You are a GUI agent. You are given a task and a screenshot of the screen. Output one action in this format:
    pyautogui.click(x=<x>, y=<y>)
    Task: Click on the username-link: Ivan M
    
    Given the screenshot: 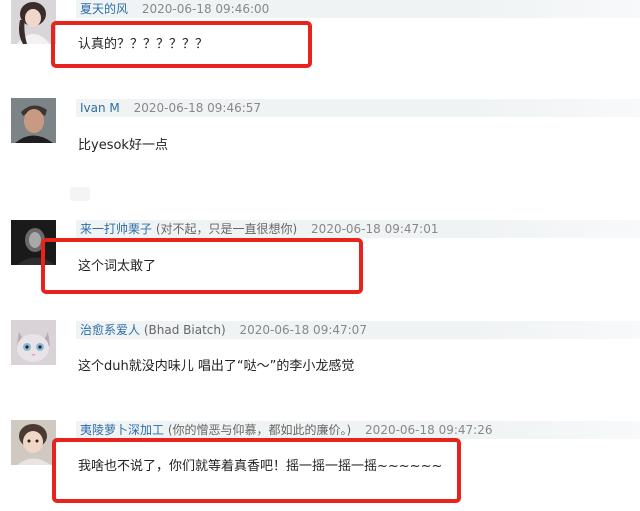 What is the action you would take?
    pyautogui.click(x=100, y=108)
    